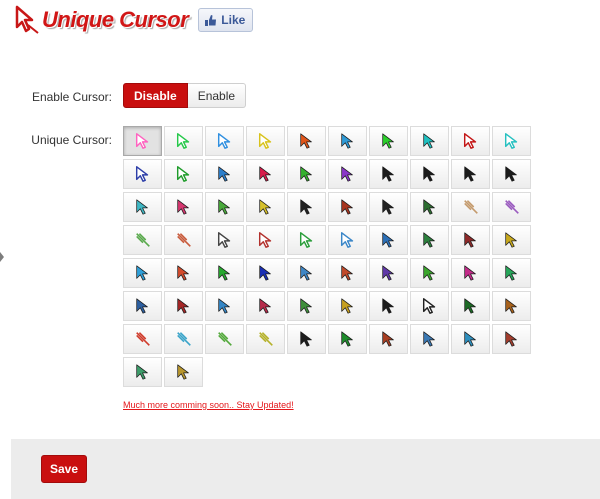 This screenshot has width=600, height=499. What do you see at coordinates (208, 405) in the screenshot?
I see `coming-soon-link: Much more comming soon.. Stay Updated!` at bounding box center [208, 405].